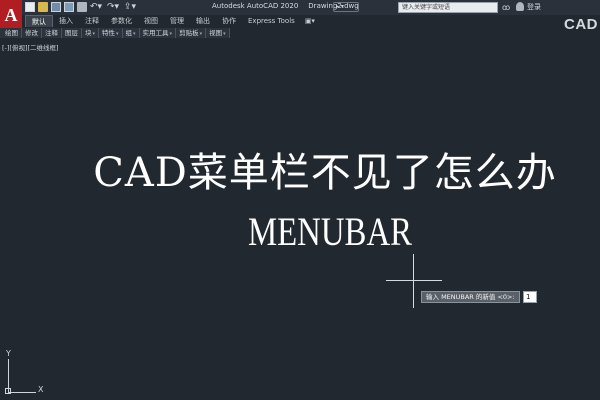  I want to click on open-icon, so click(43, 7).